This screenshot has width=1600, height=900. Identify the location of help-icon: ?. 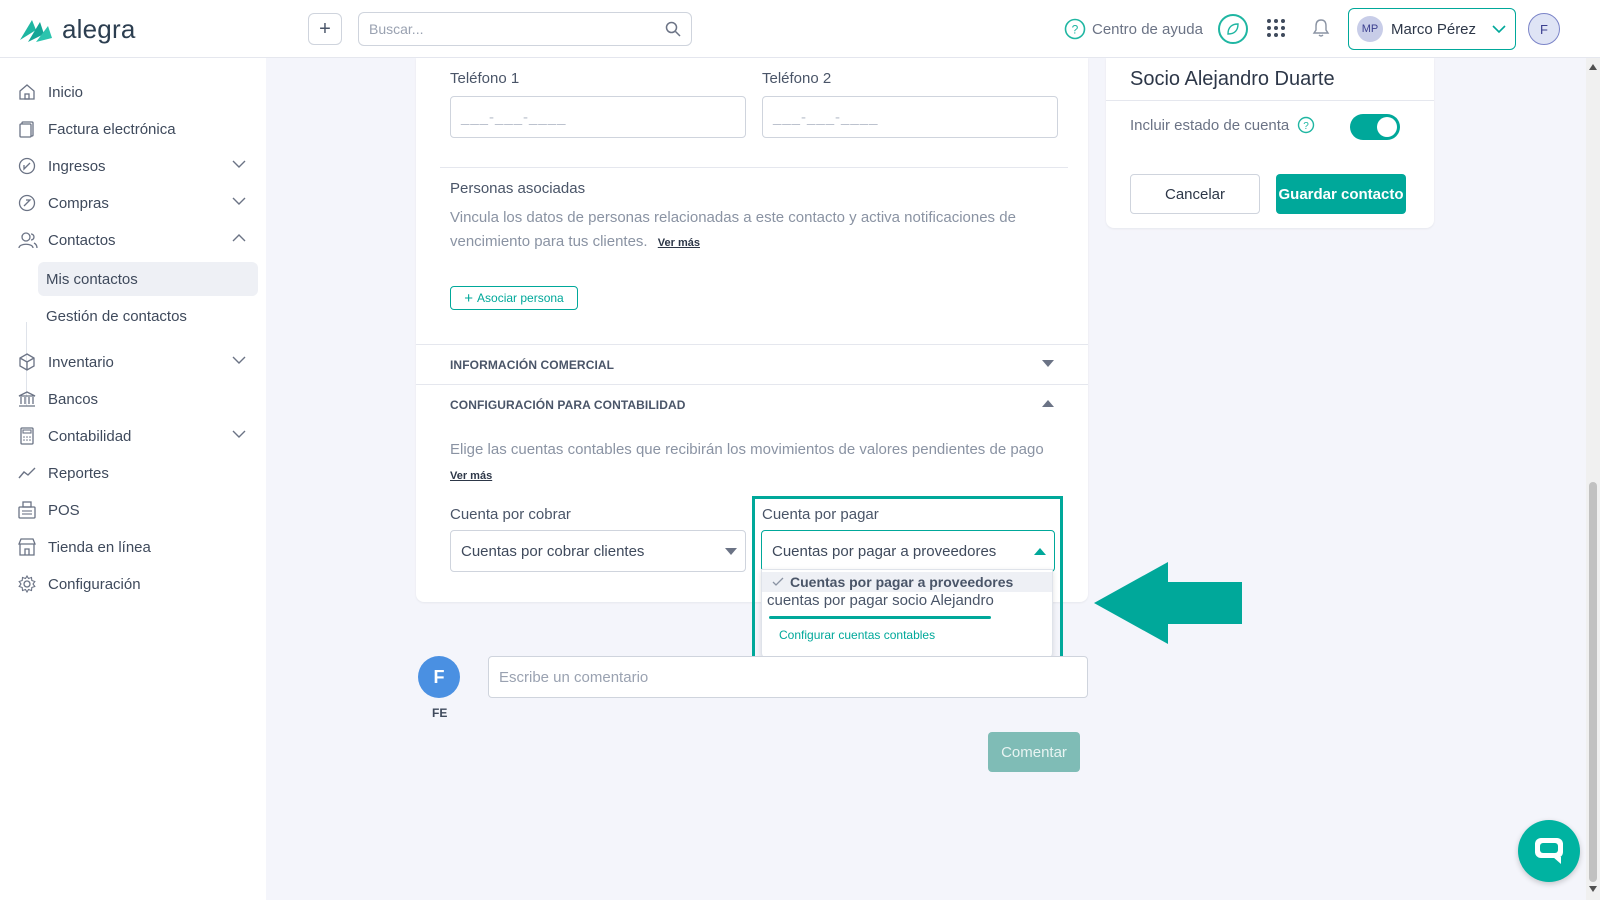
(1306, 125).